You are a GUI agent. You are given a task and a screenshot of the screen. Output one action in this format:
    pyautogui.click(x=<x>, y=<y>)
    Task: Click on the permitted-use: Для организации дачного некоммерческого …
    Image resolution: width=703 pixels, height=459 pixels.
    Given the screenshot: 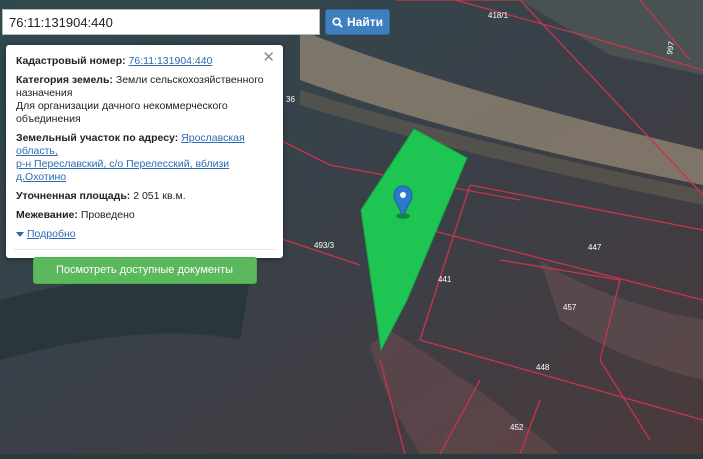 What is the action you would take?
    pyautogui.click(x=122, y=112)
    